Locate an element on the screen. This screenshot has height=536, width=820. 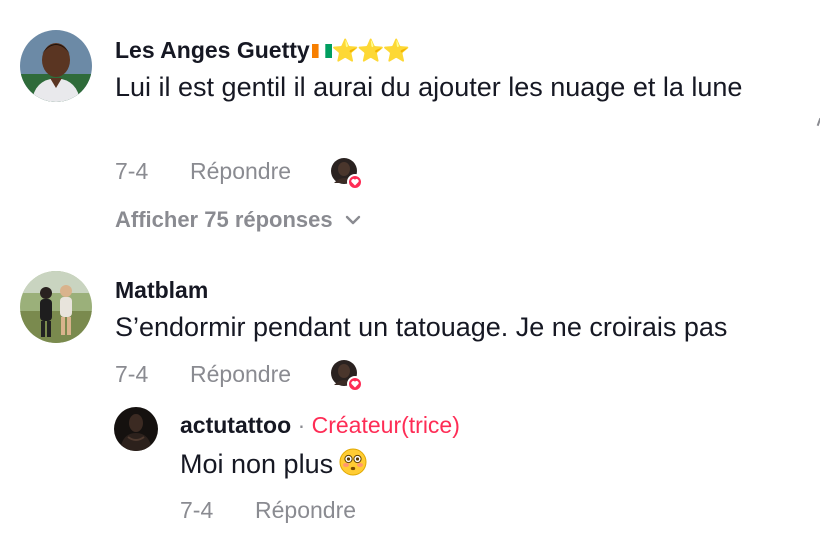
view-replies-button: Afficher 75 réponses is located at coordinates (238, 219).